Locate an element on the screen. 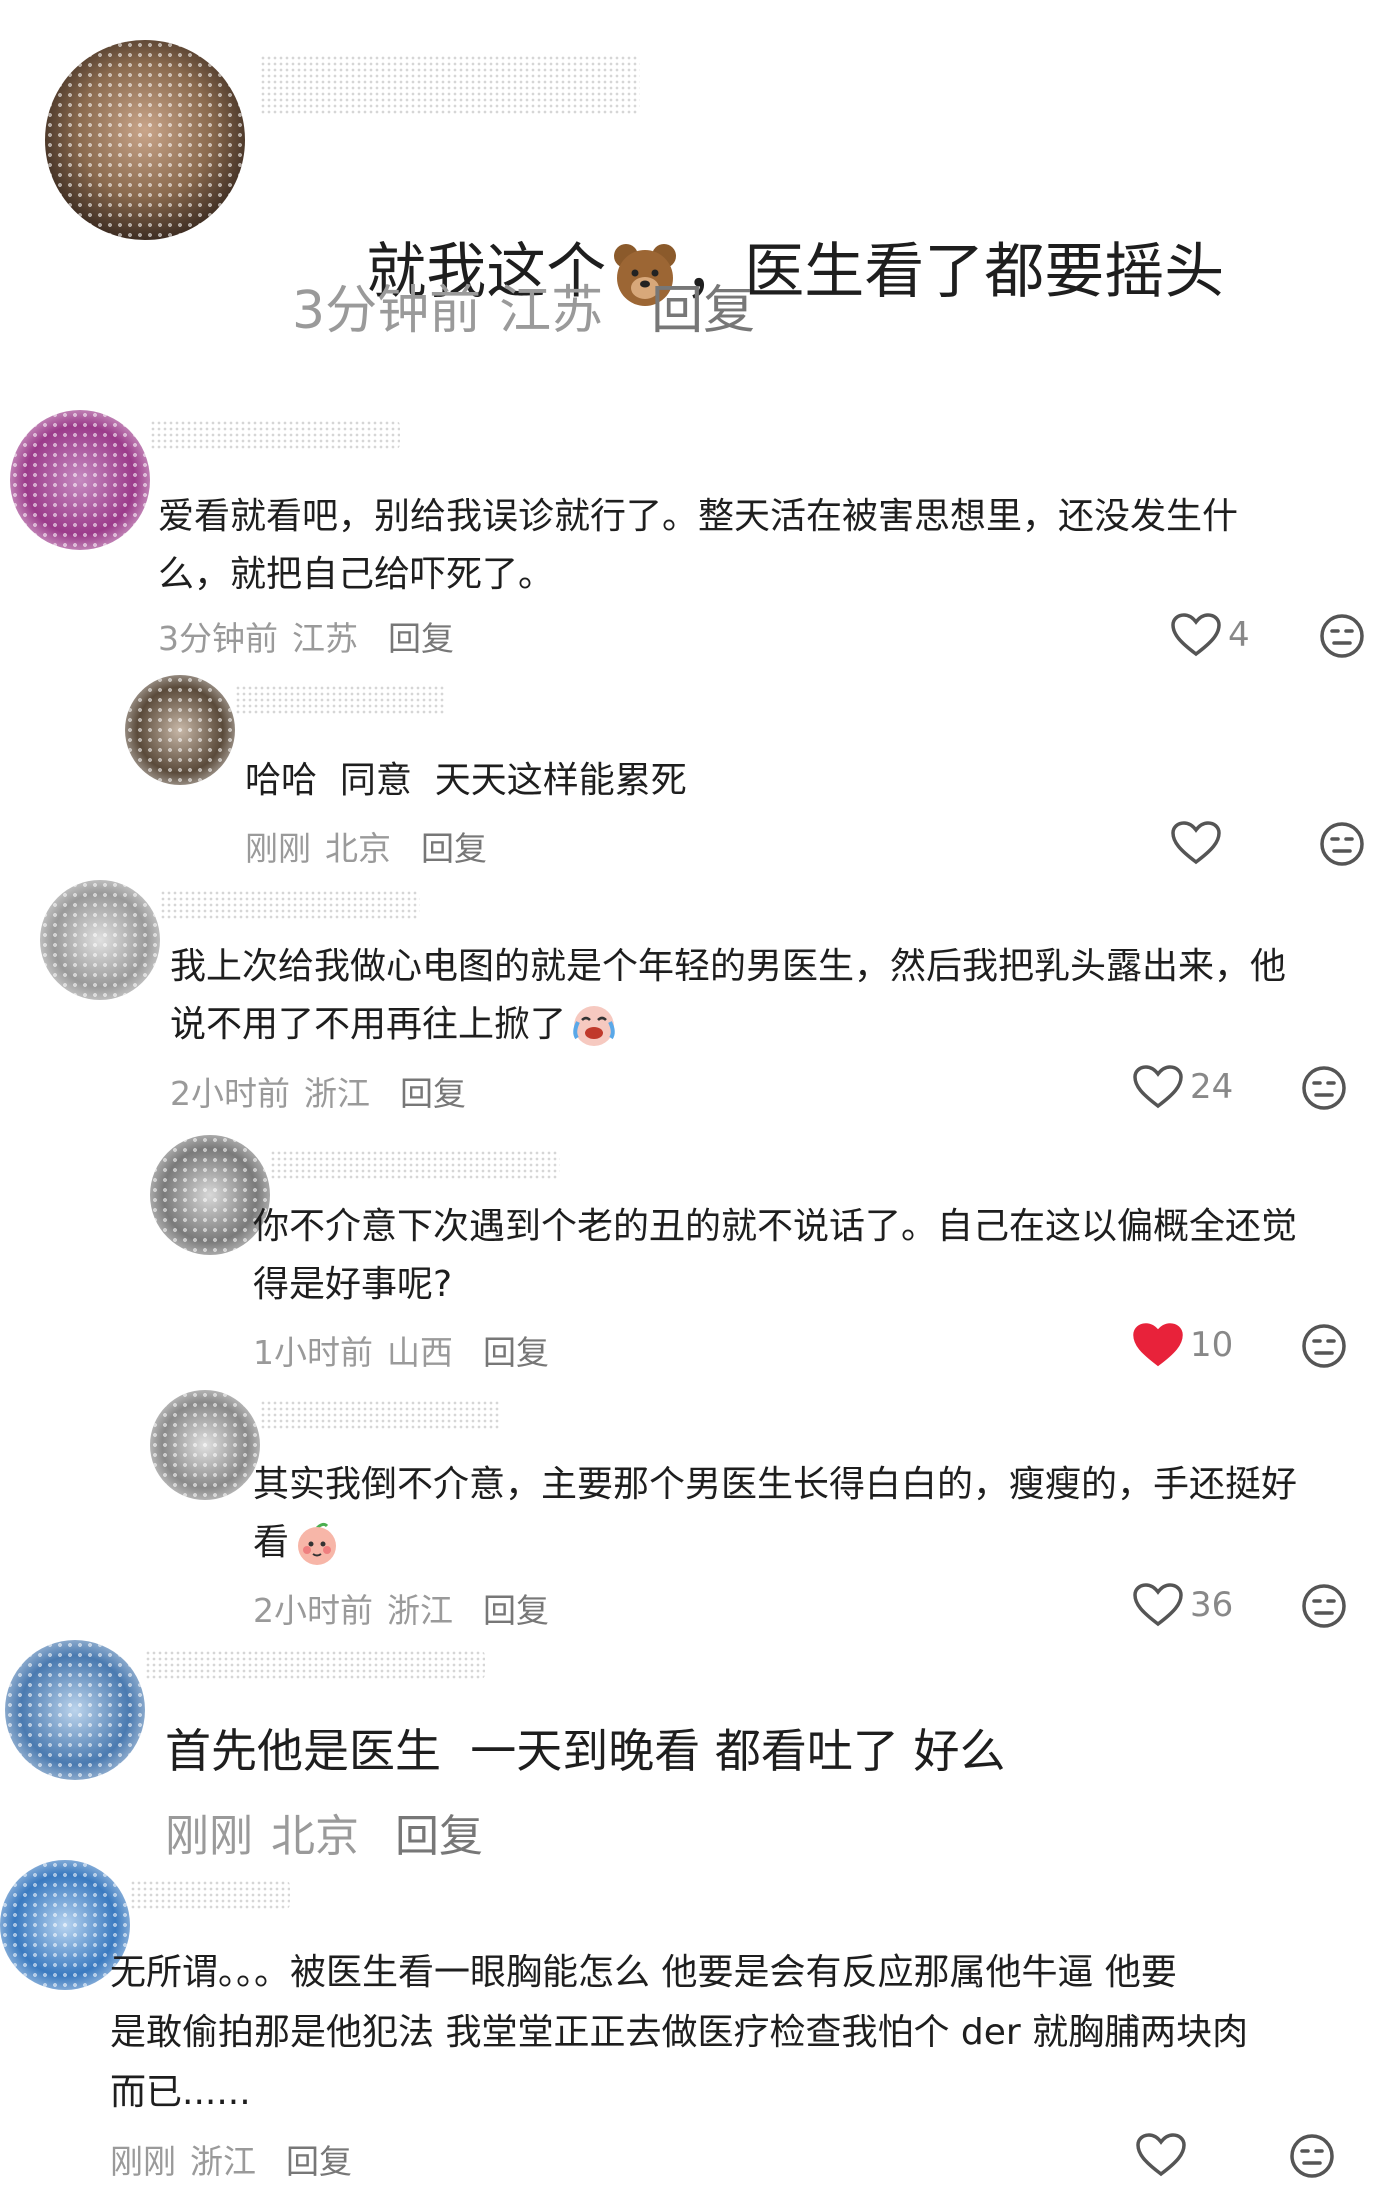 Image resolution: width=1400 pixels, height=2201 pixels. comment-meta: 1小时前 山西 回复 is located at coordinates (401, 1350).